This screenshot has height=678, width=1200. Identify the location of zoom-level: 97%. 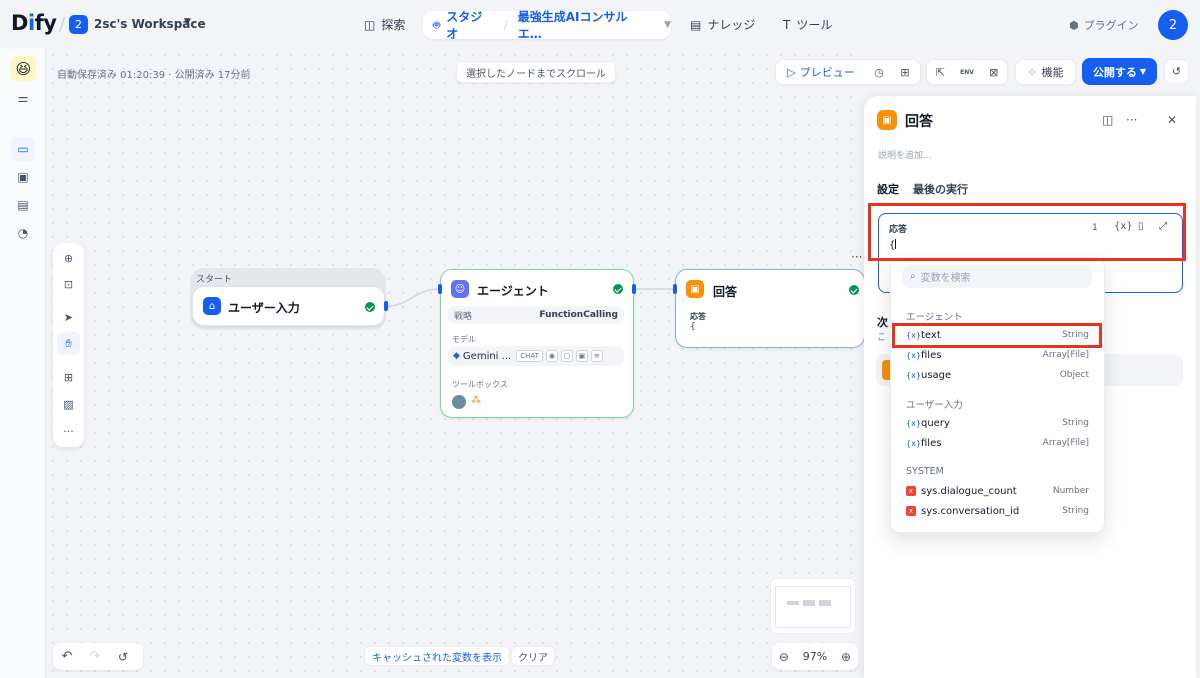
(815, 656).